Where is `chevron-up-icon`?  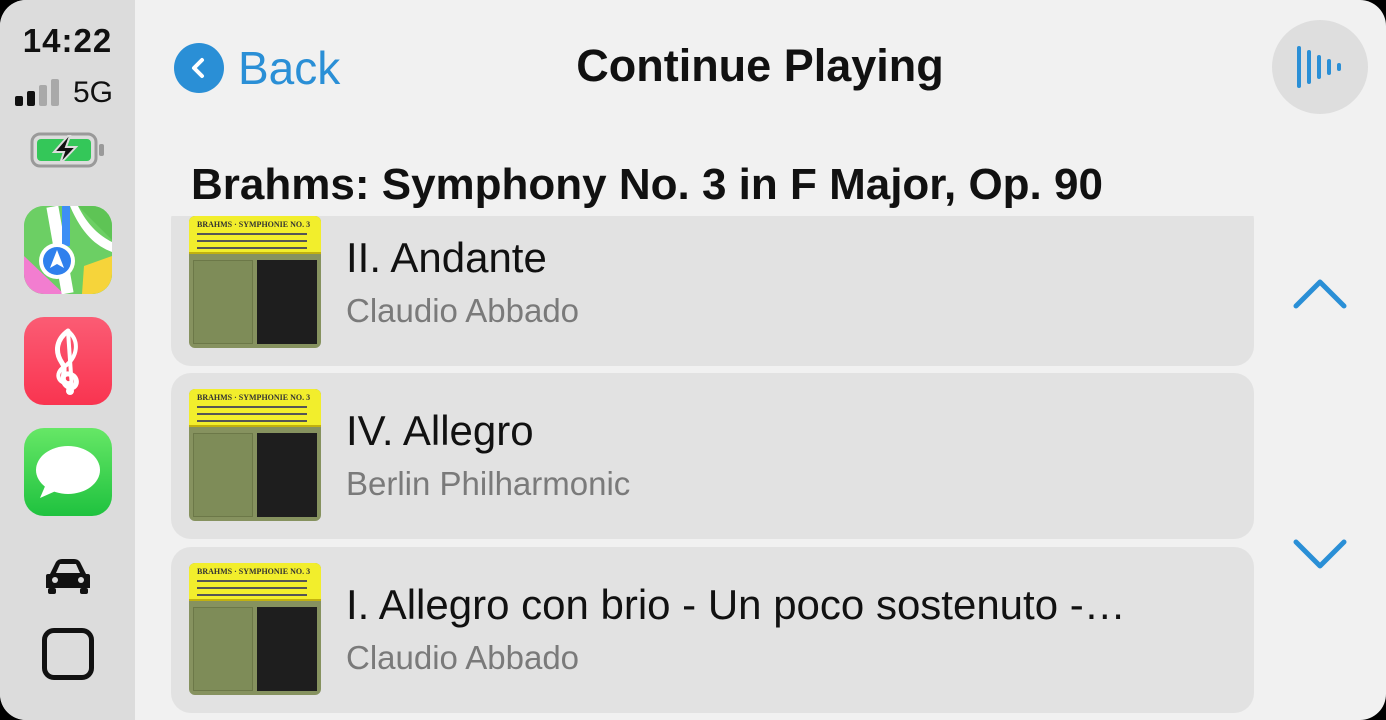
chevron-up-icon is located at coordinates (1320, 294).